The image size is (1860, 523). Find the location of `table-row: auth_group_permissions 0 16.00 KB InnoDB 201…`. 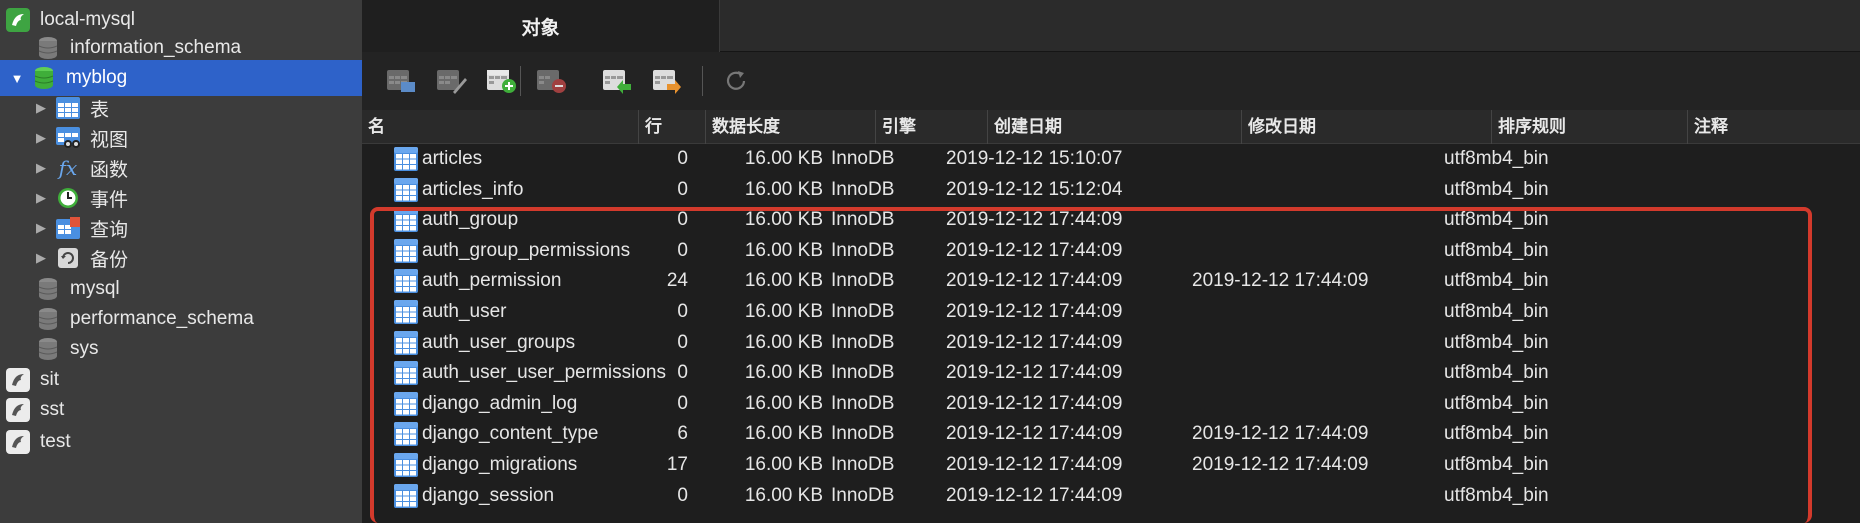

table-row: auth_group_permissions 0 16.00 KB InnoDB 201… is located at coordinates (1111, 251).